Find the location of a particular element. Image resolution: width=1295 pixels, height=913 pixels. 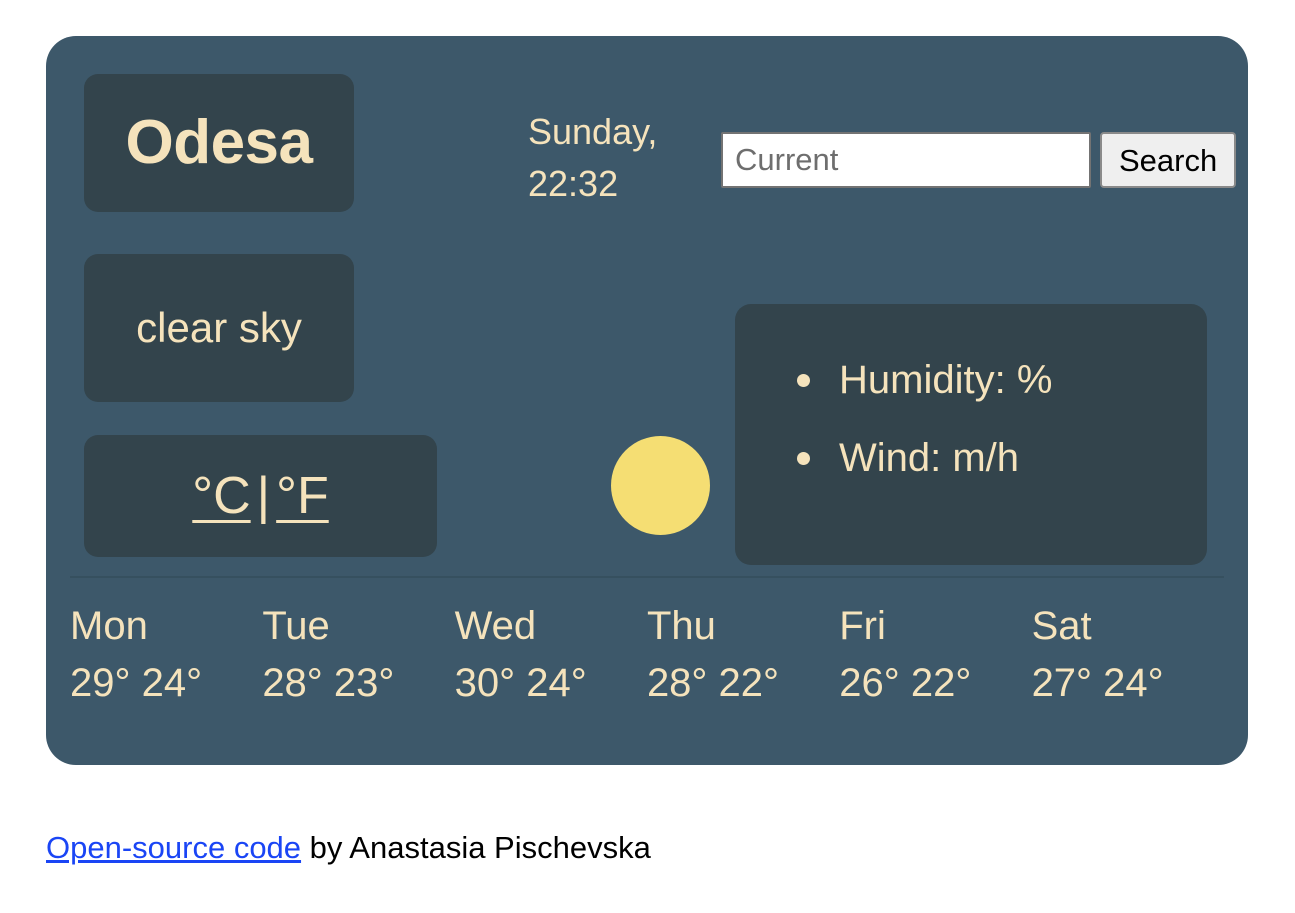

condition-description: clear sky is located at coordinates (219, 327).